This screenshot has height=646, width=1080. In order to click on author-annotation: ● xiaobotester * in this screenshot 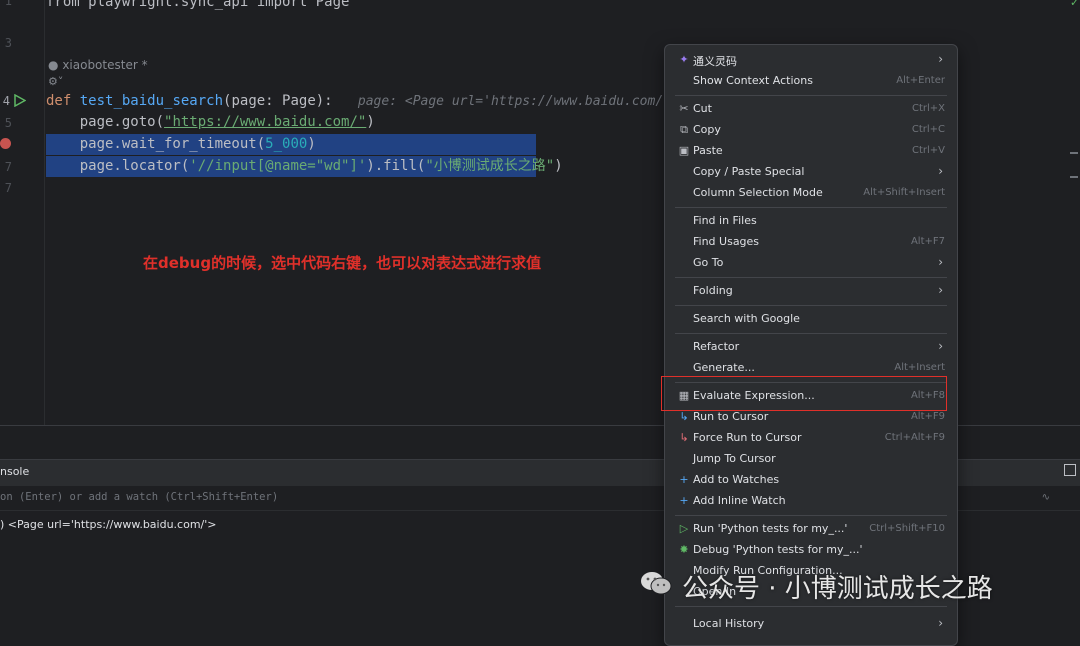, I will do `click(98, 65)`.